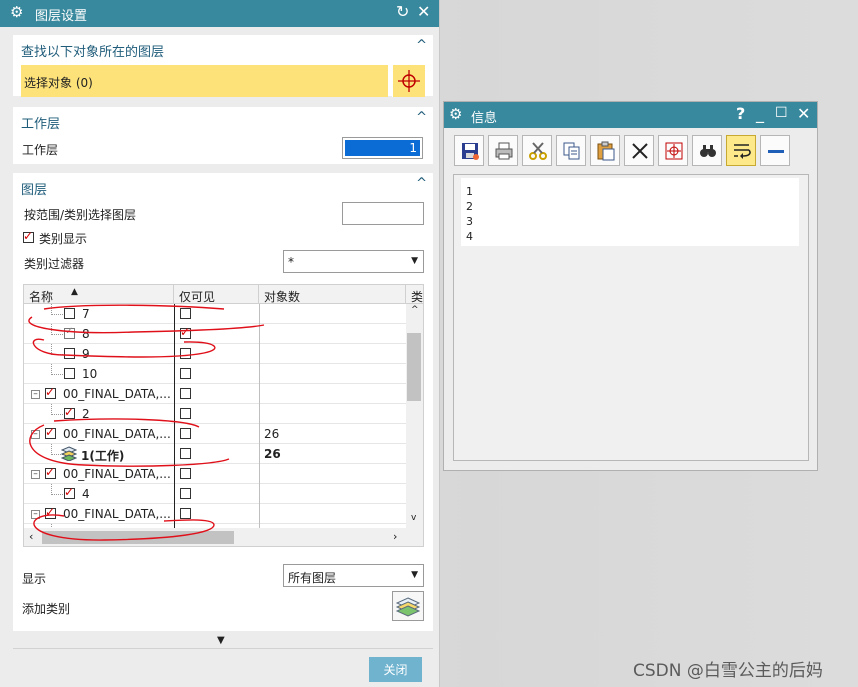  I want to click on horizontal-scroll-thumb, so click(138, 537).